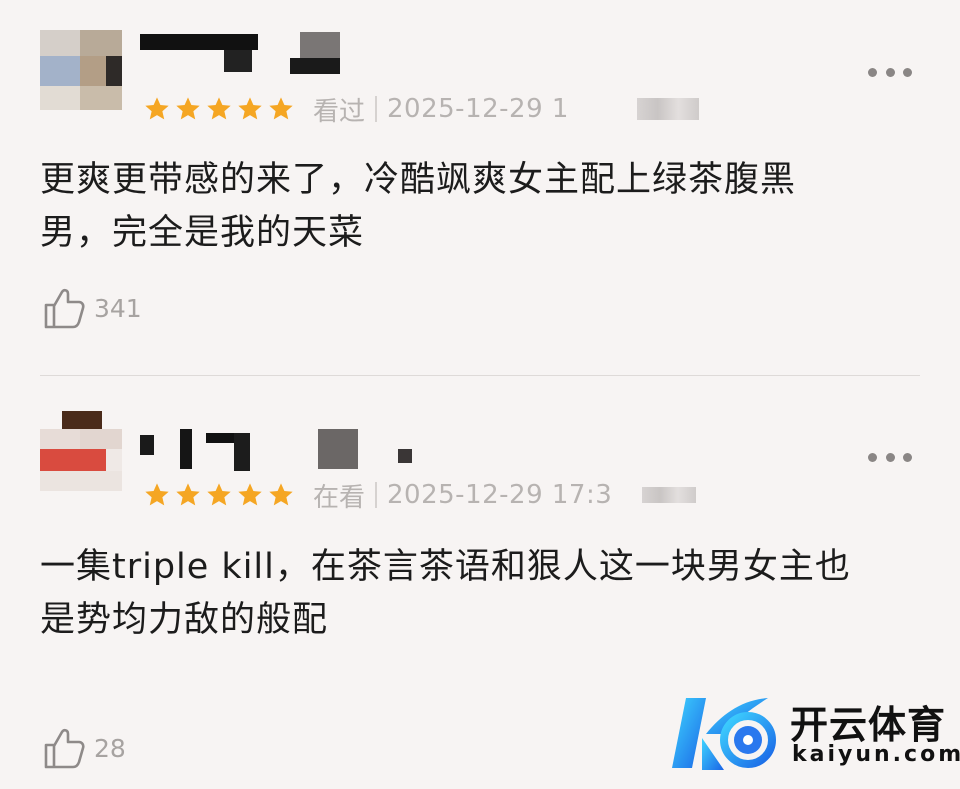  Describe the element at coordinates (480, 594) in the screenshot. I see `review-text: 一集triple kill，在茶言茶语和狠人这一块男女主也 是势均力敌的般配` at that location.